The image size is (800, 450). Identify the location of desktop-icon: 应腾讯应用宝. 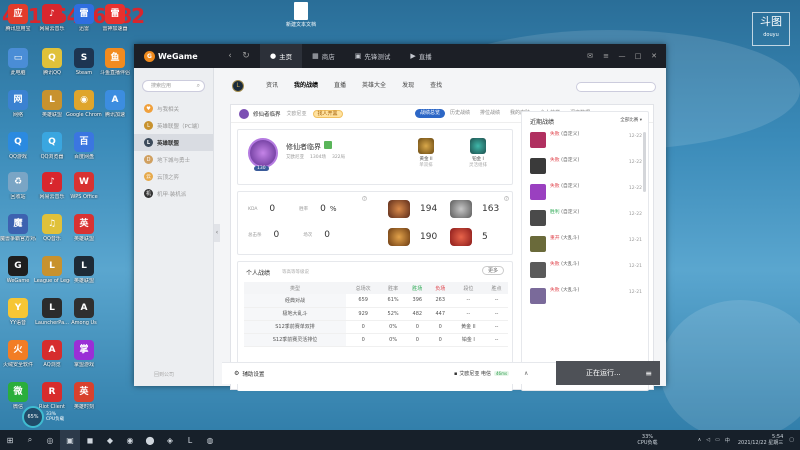
(18, 18).